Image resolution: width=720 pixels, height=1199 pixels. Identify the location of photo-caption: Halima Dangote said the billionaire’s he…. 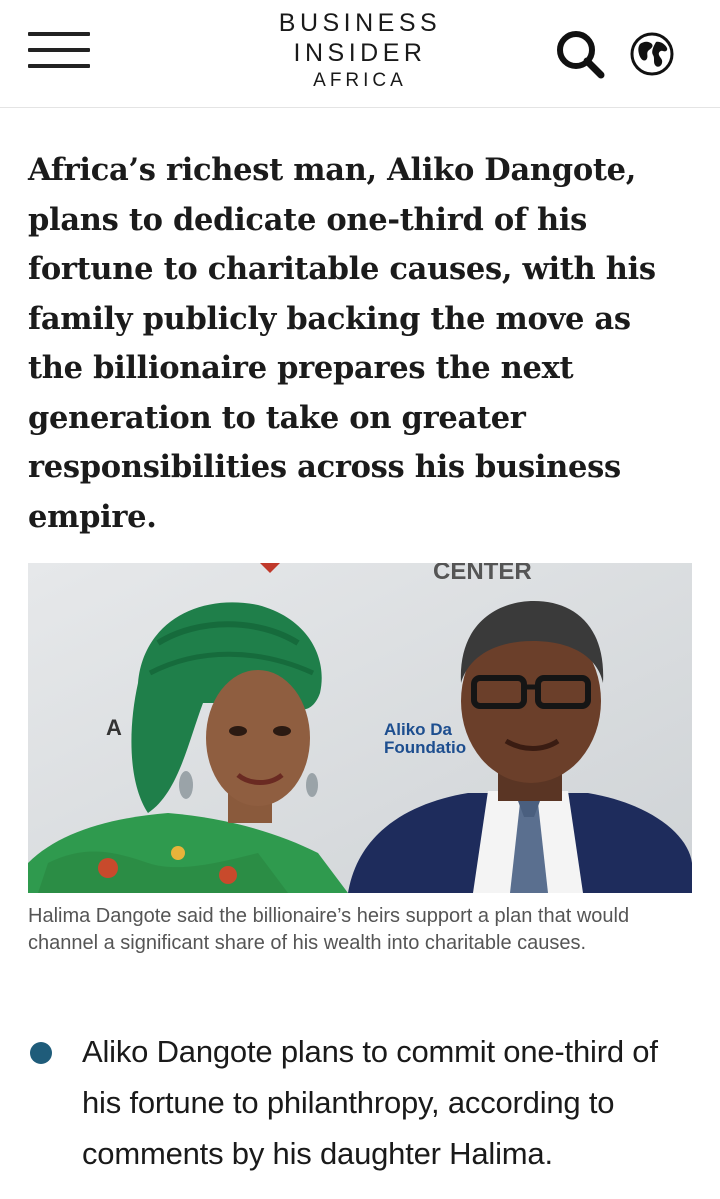
(329, 929).